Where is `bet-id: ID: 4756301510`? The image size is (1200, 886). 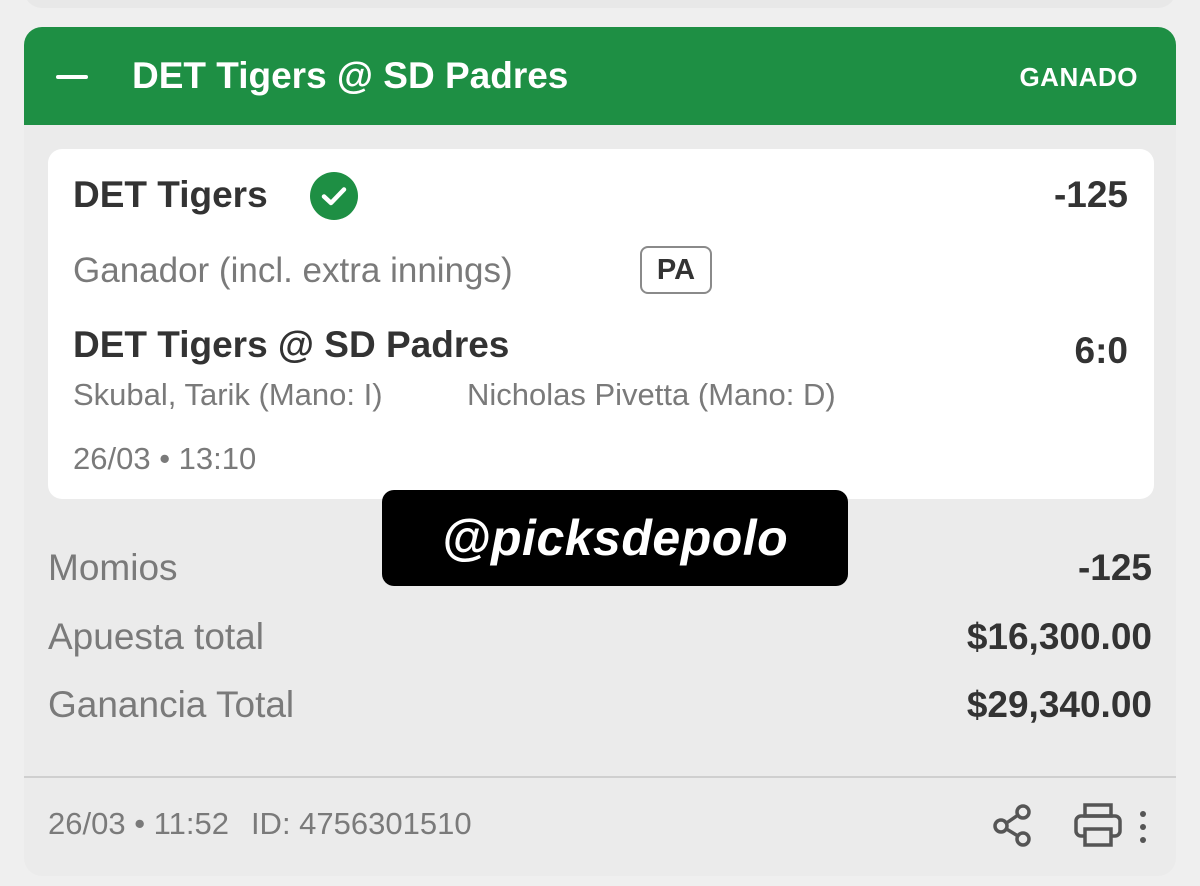 bet-id: ID: 4756301510 is located at coordinates (361, 823).